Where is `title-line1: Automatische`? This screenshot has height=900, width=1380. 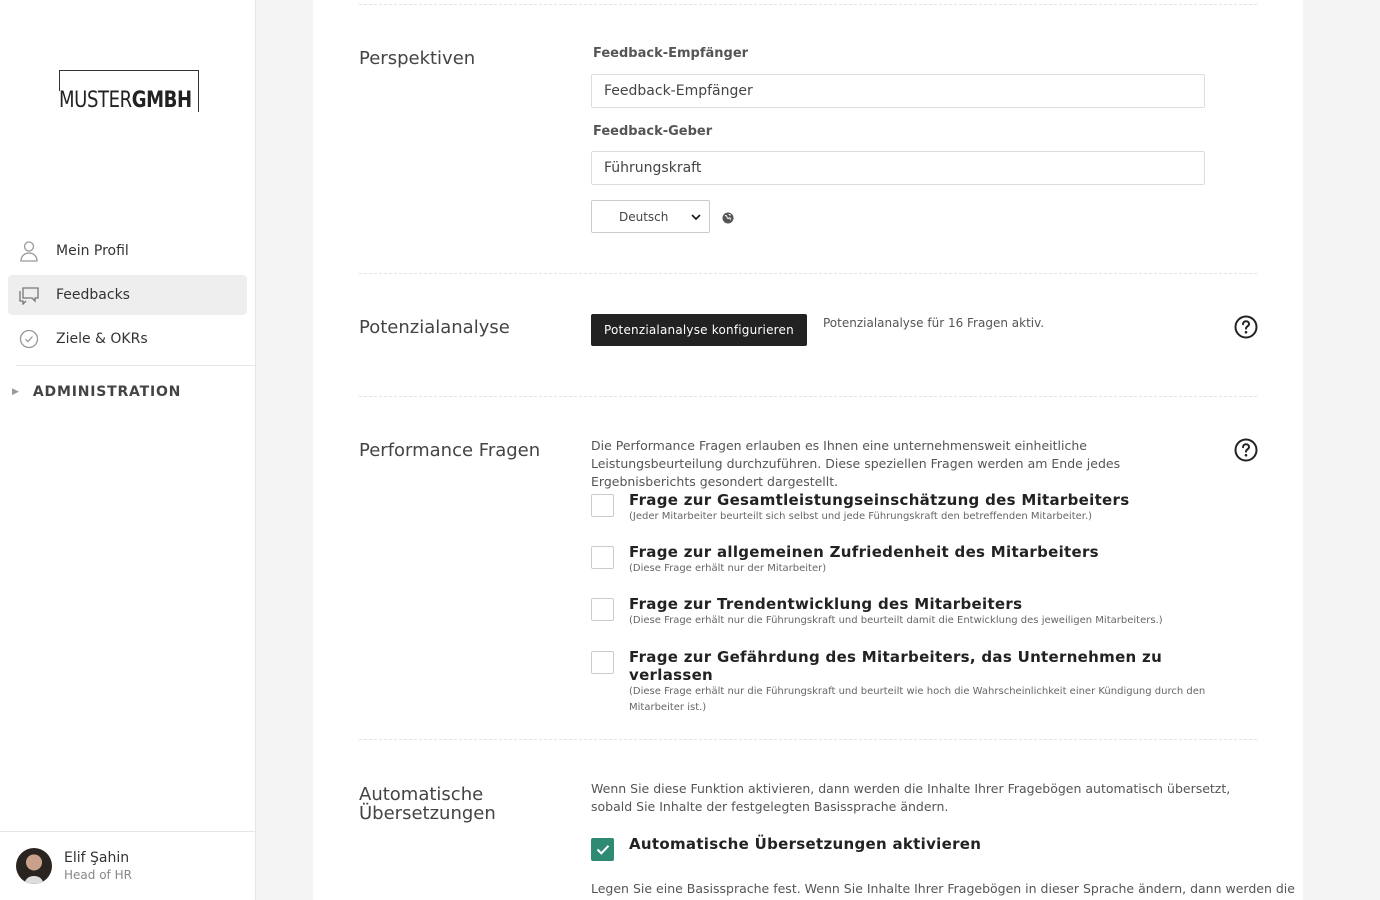 title-line1: Automatische is located at coordinates (421, 794).